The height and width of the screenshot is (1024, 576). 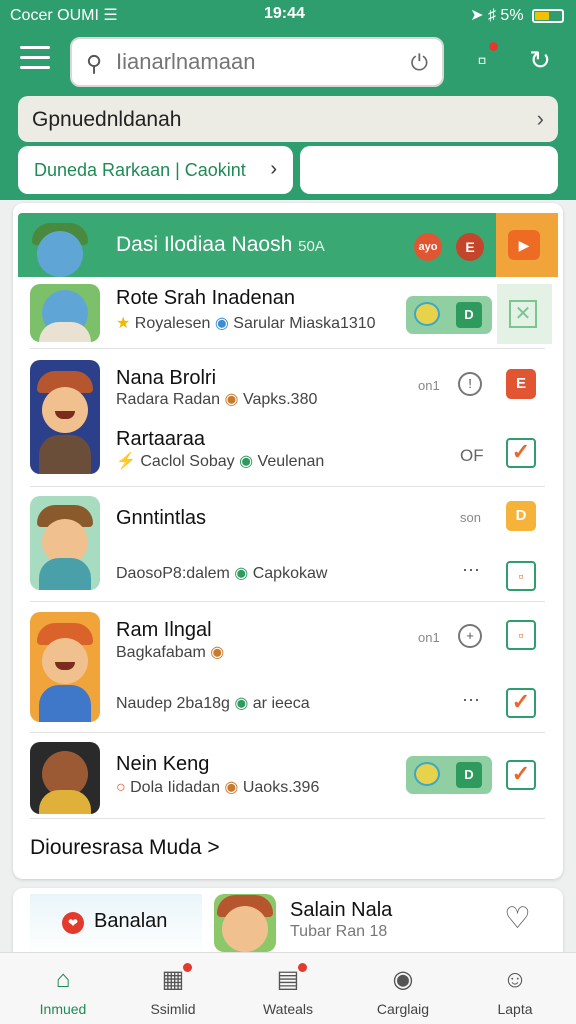 What do you see at coordinates (548, 15) in the screenshot?
I see `battery-icon` at bounding box center [548, 15].